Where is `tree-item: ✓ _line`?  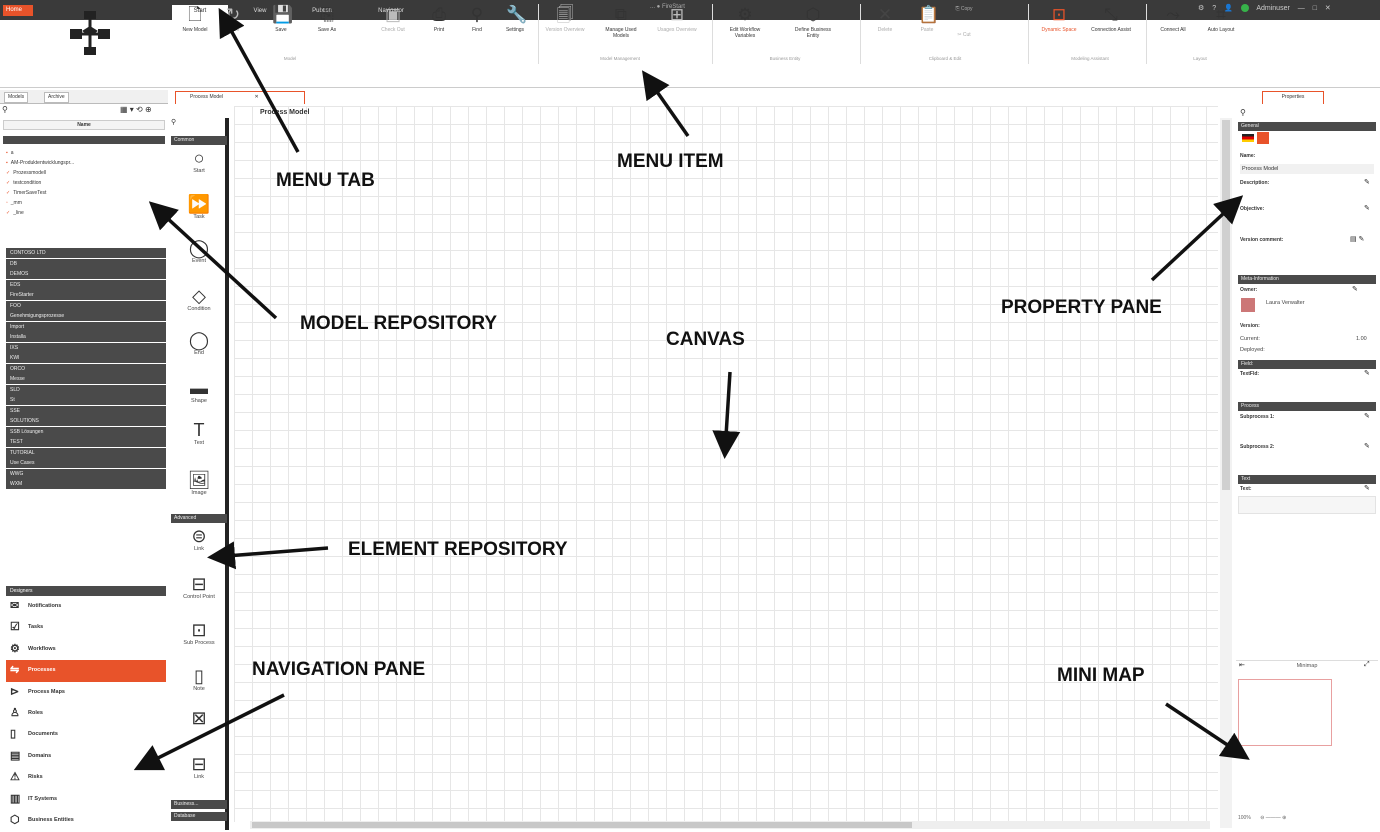 tree-item: ✓ _line is located at coordinates (86, 213).